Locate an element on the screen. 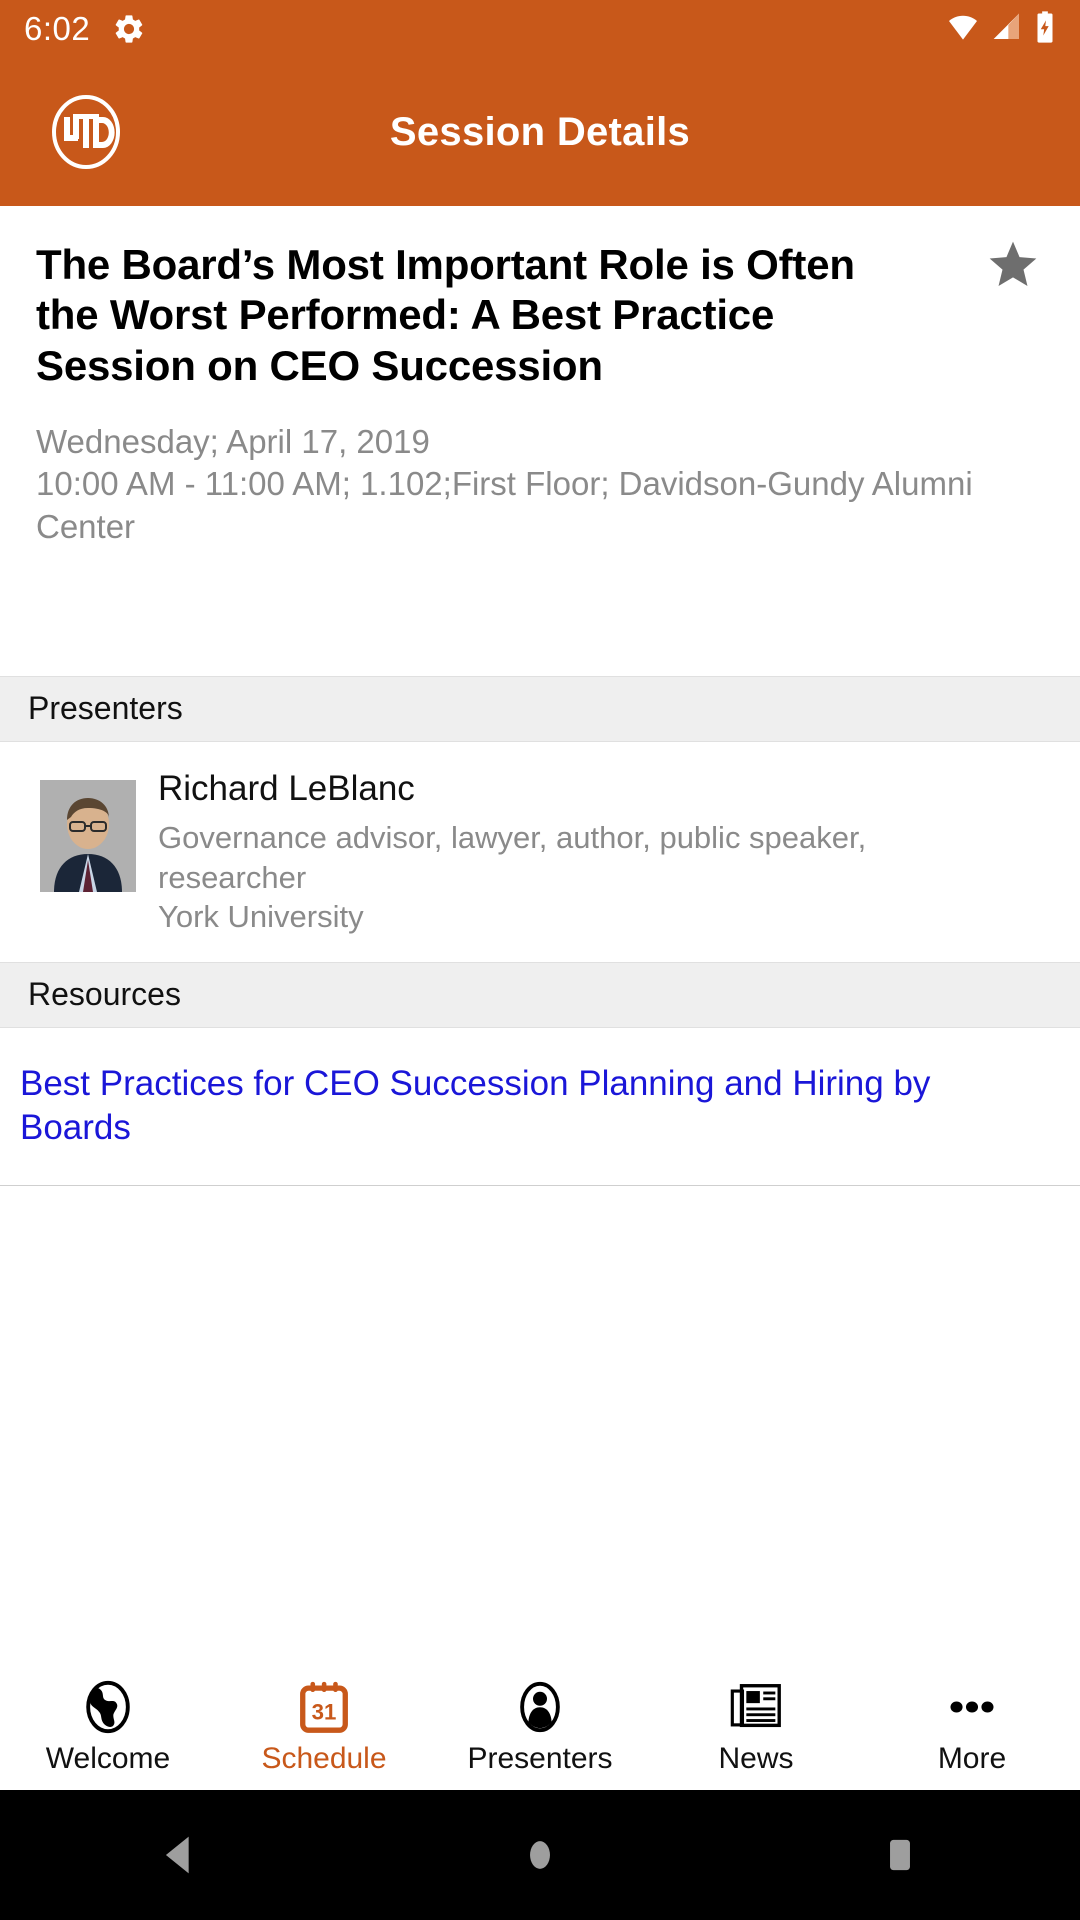 The width and height of the screenshot is (1080, 1920). tab-presenters: Presenters is located at coordinates (540, 1727).